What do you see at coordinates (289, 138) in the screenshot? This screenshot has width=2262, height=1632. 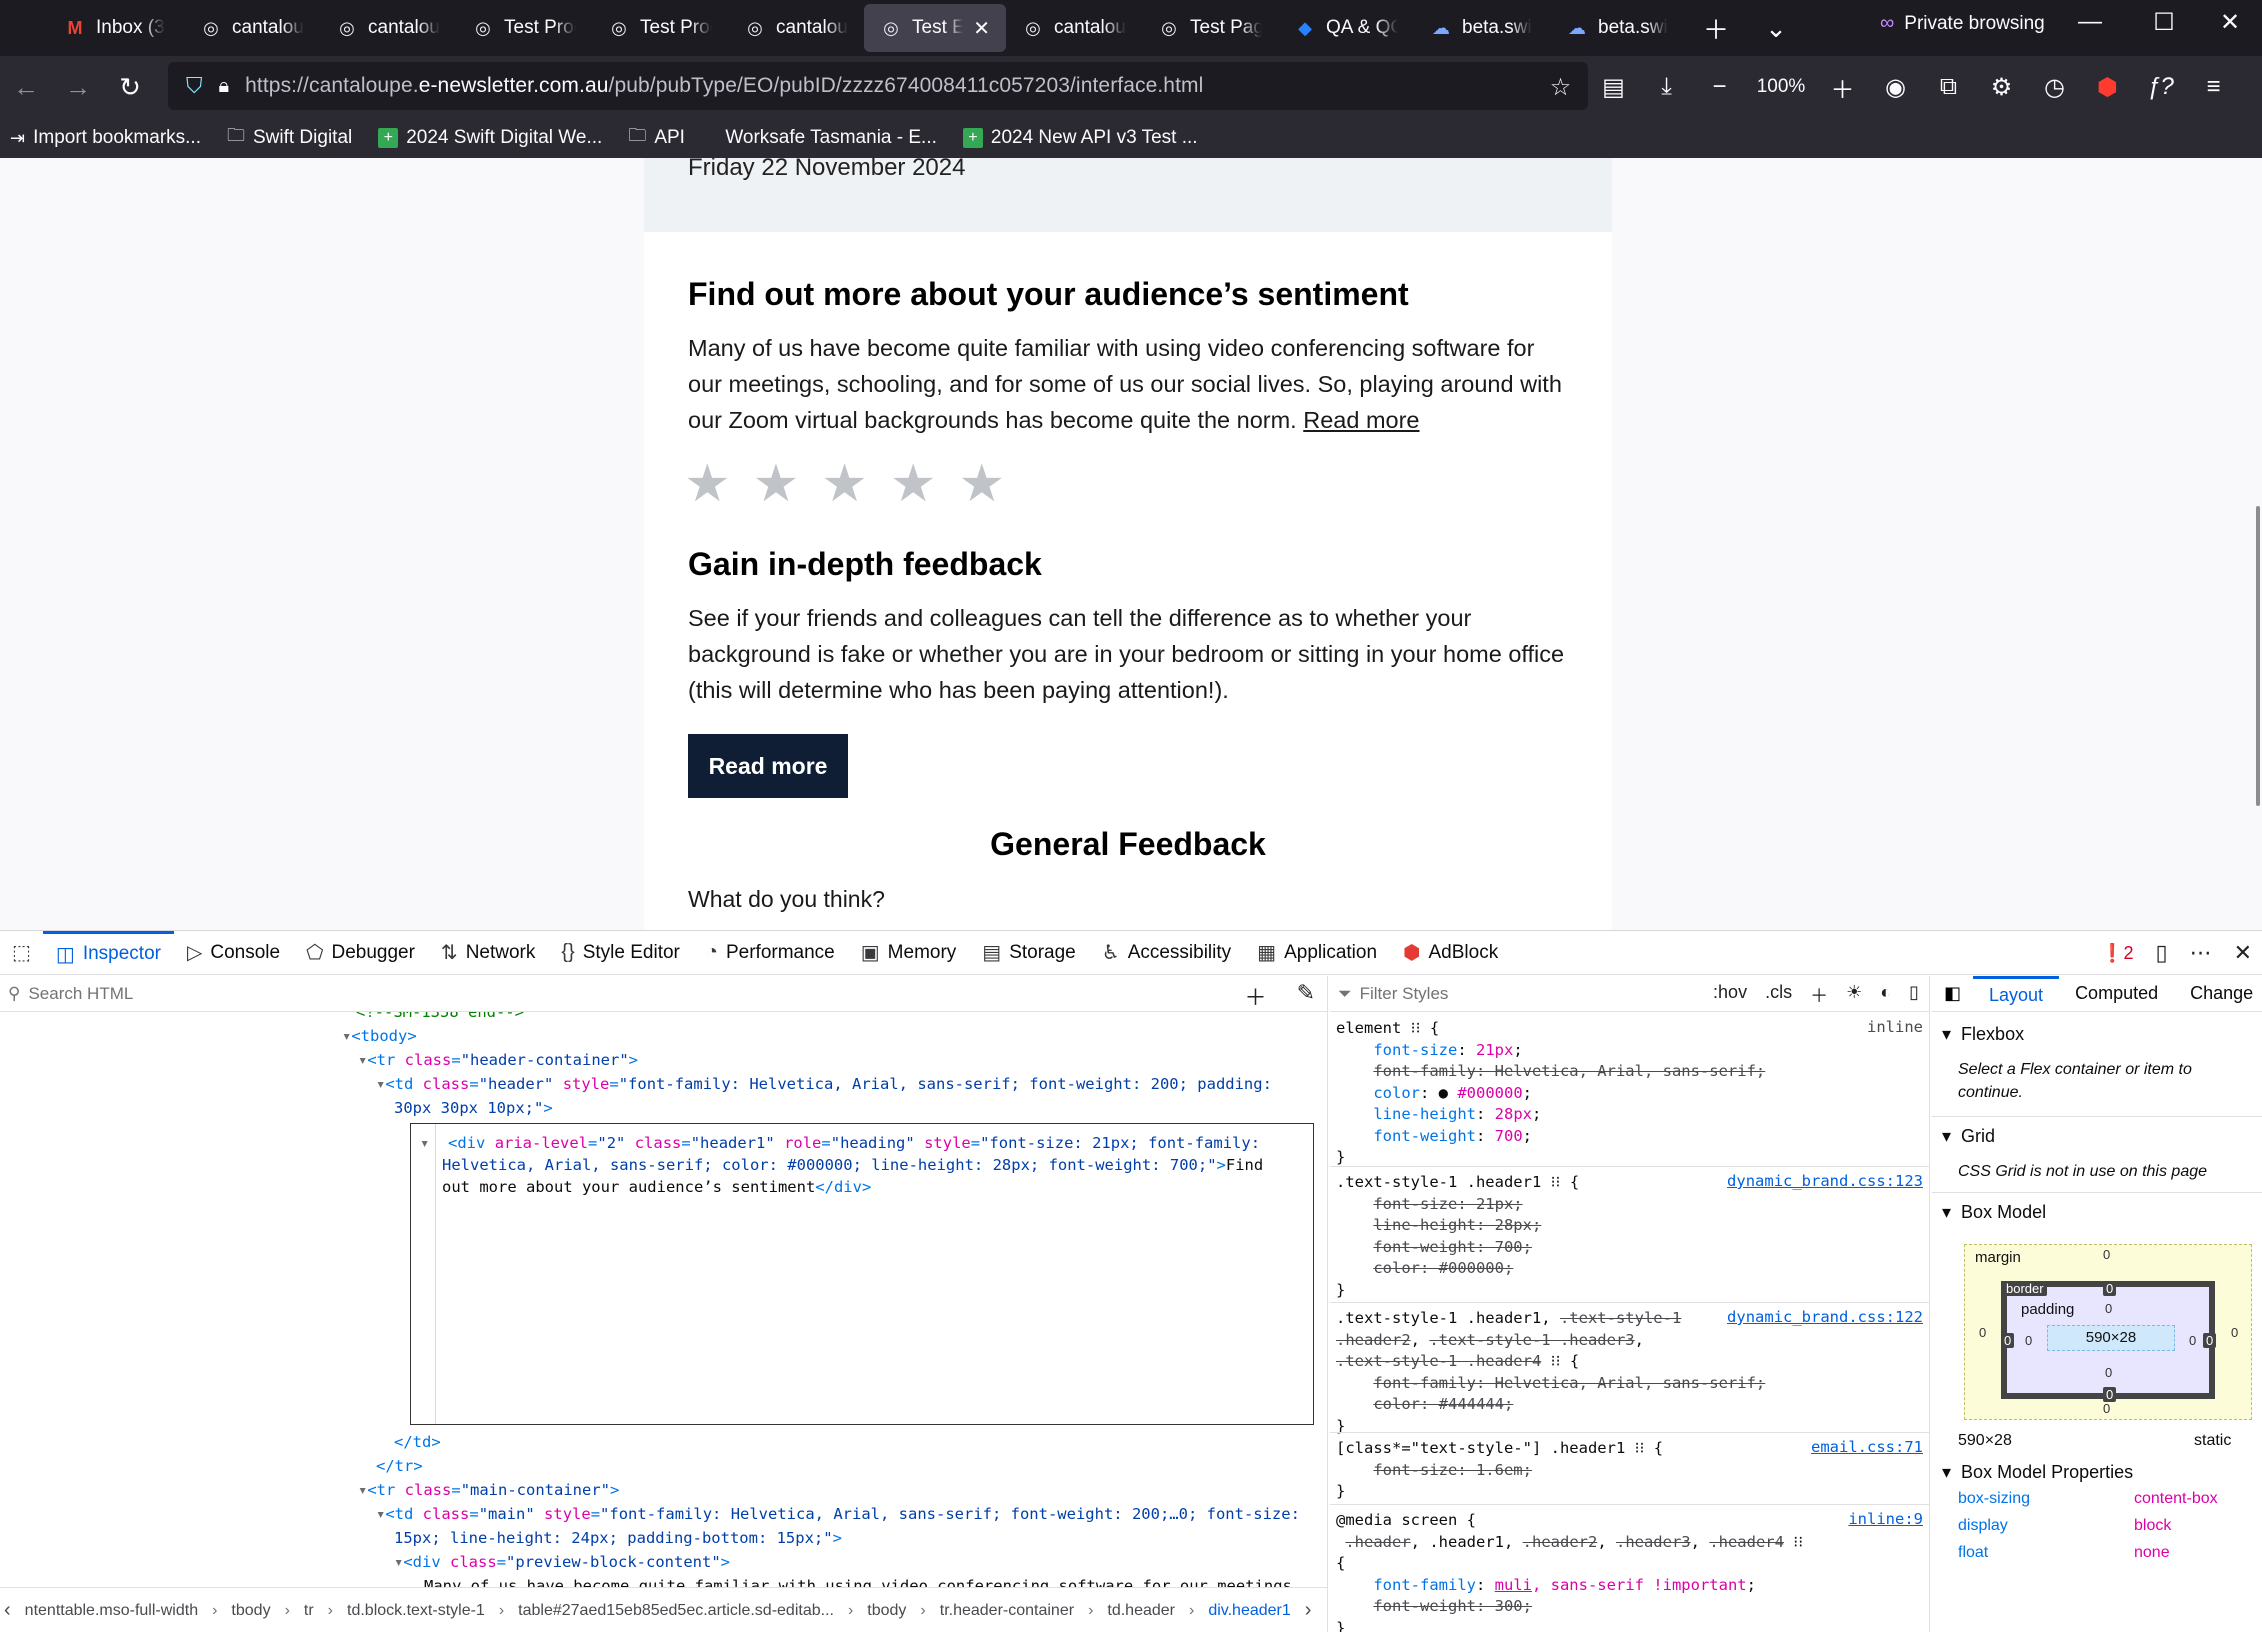 I see `bookmark-swift-digital: 🗀 Swift Digital` at bounding box center [289, 138].